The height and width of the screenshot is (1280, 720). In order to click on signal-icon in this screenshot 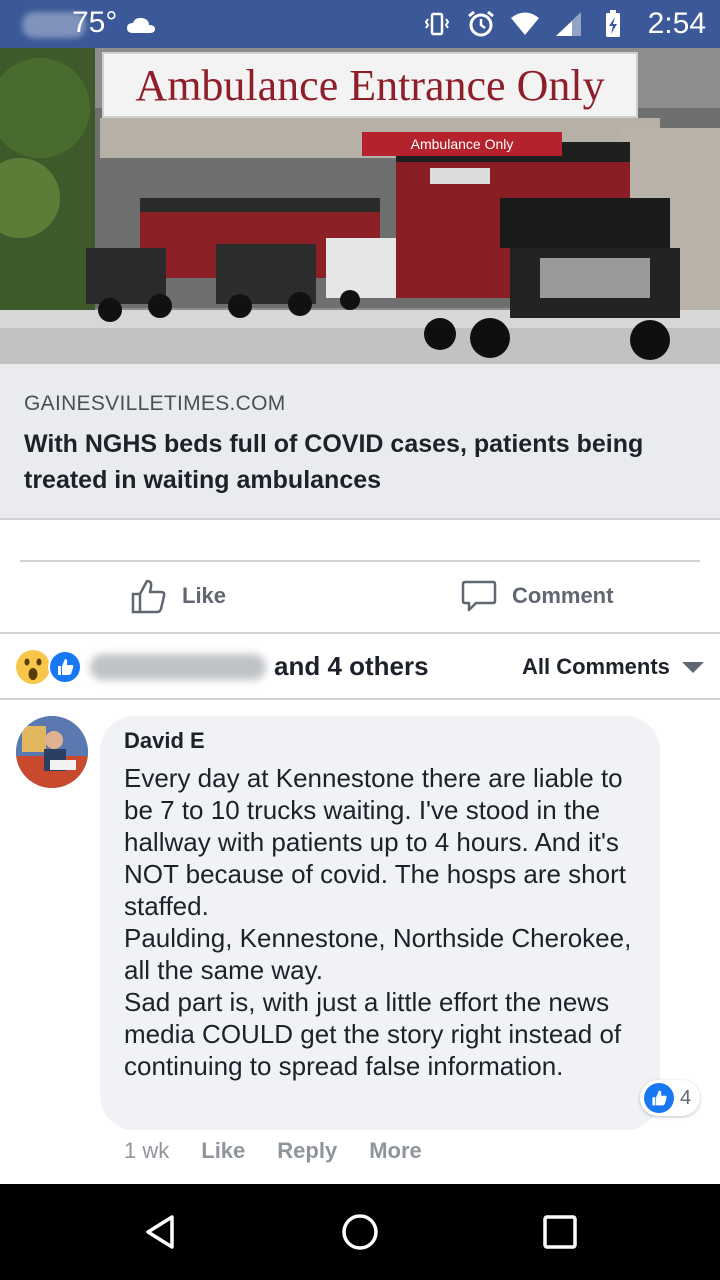, I will do `click(568, 24)`.